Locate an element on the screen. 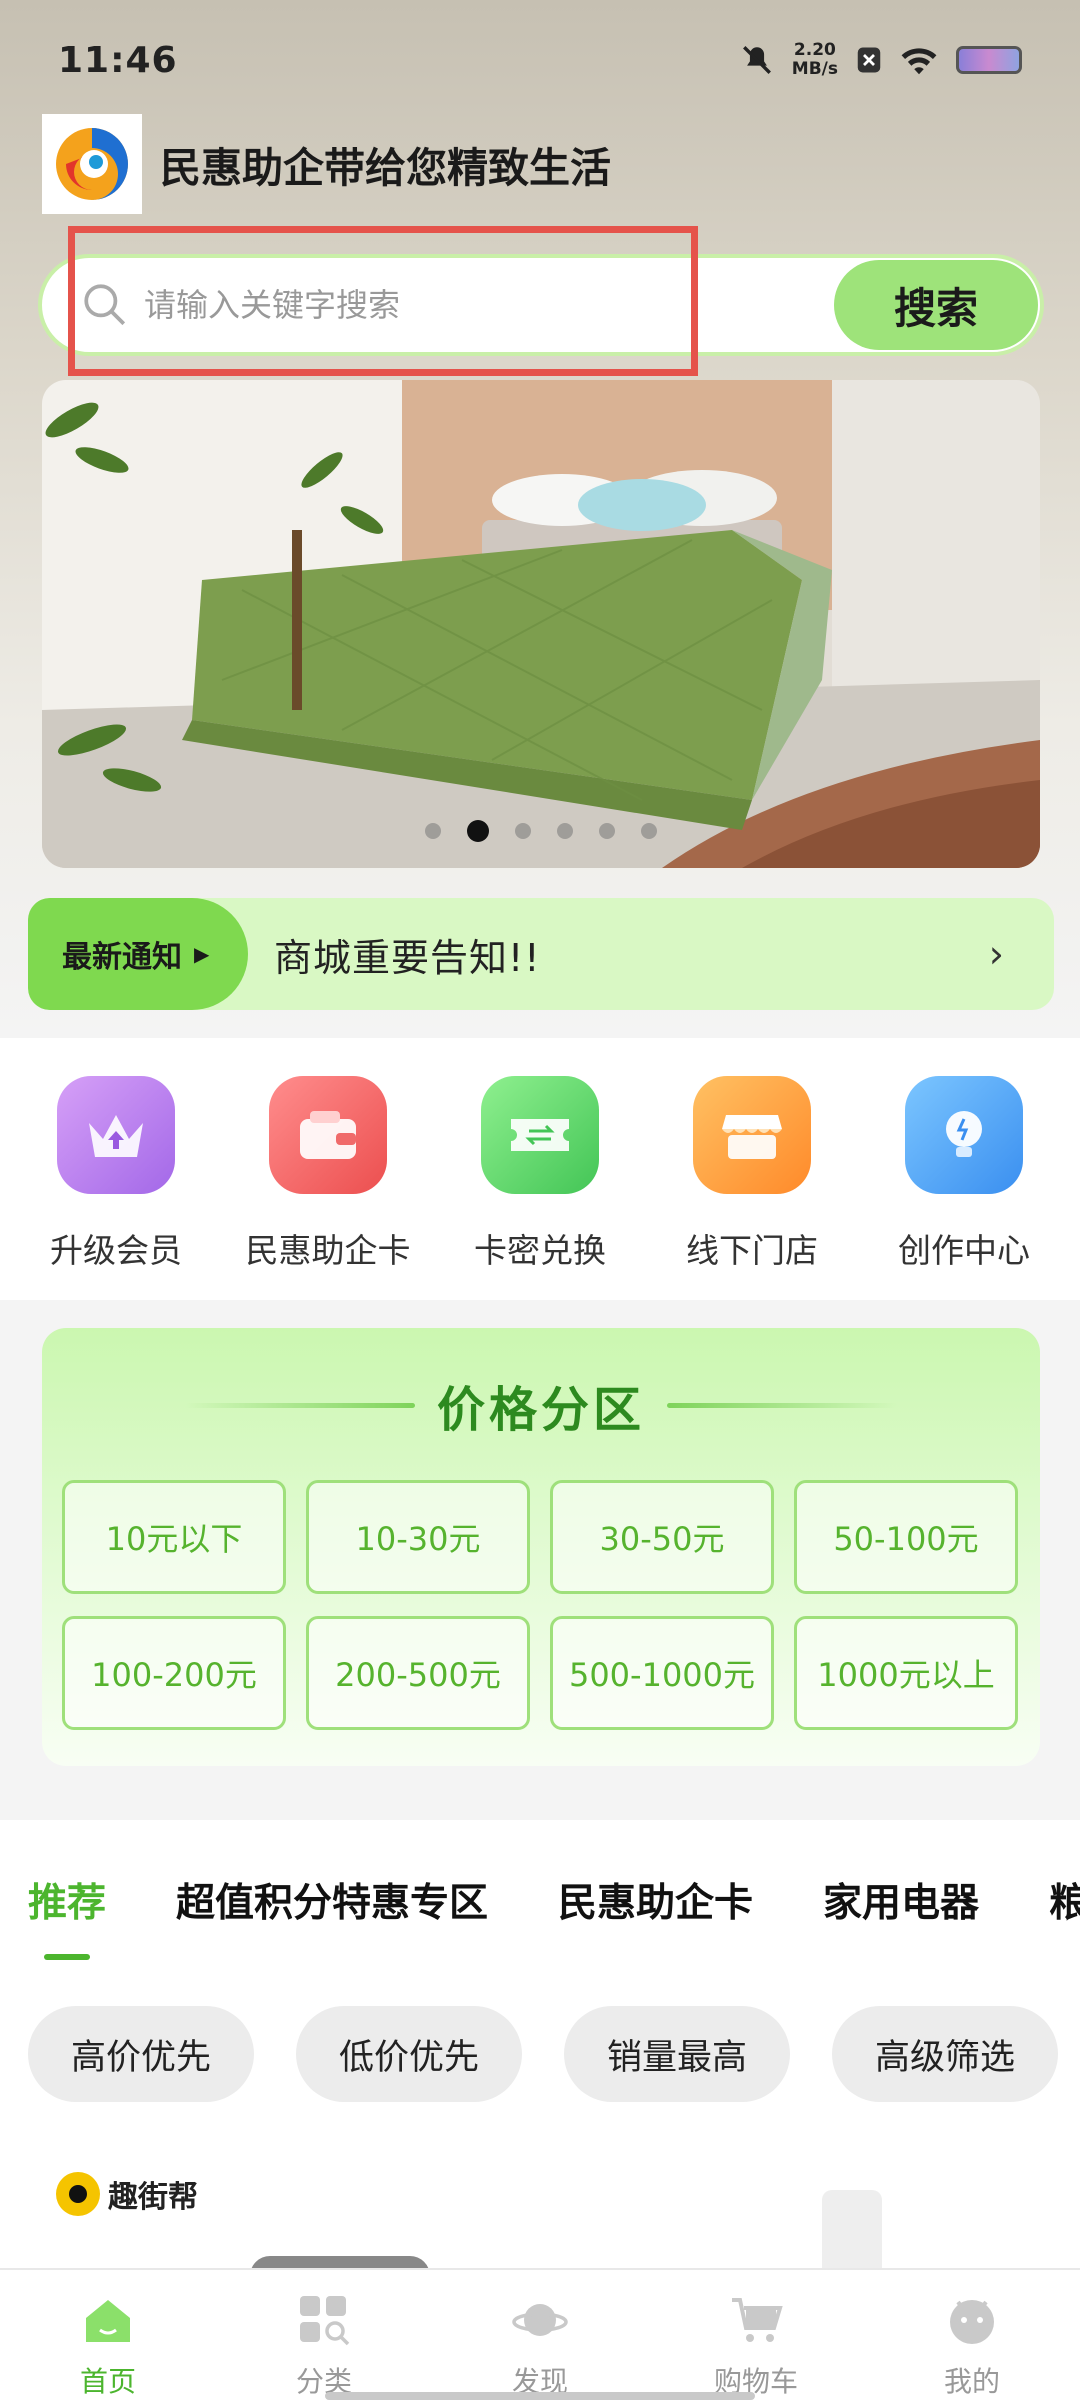 This screenshot has height=2408, width=1080. net-speed-unit: MB/s is located at coordinates (814, 69).